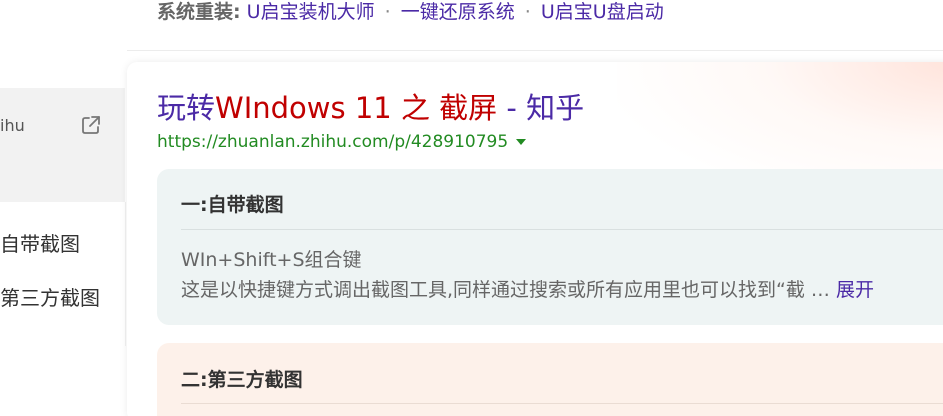 This screenshot has width=943, height=416. I want to click on related-link-3: U启宝U盘启动, so click(602, 12).